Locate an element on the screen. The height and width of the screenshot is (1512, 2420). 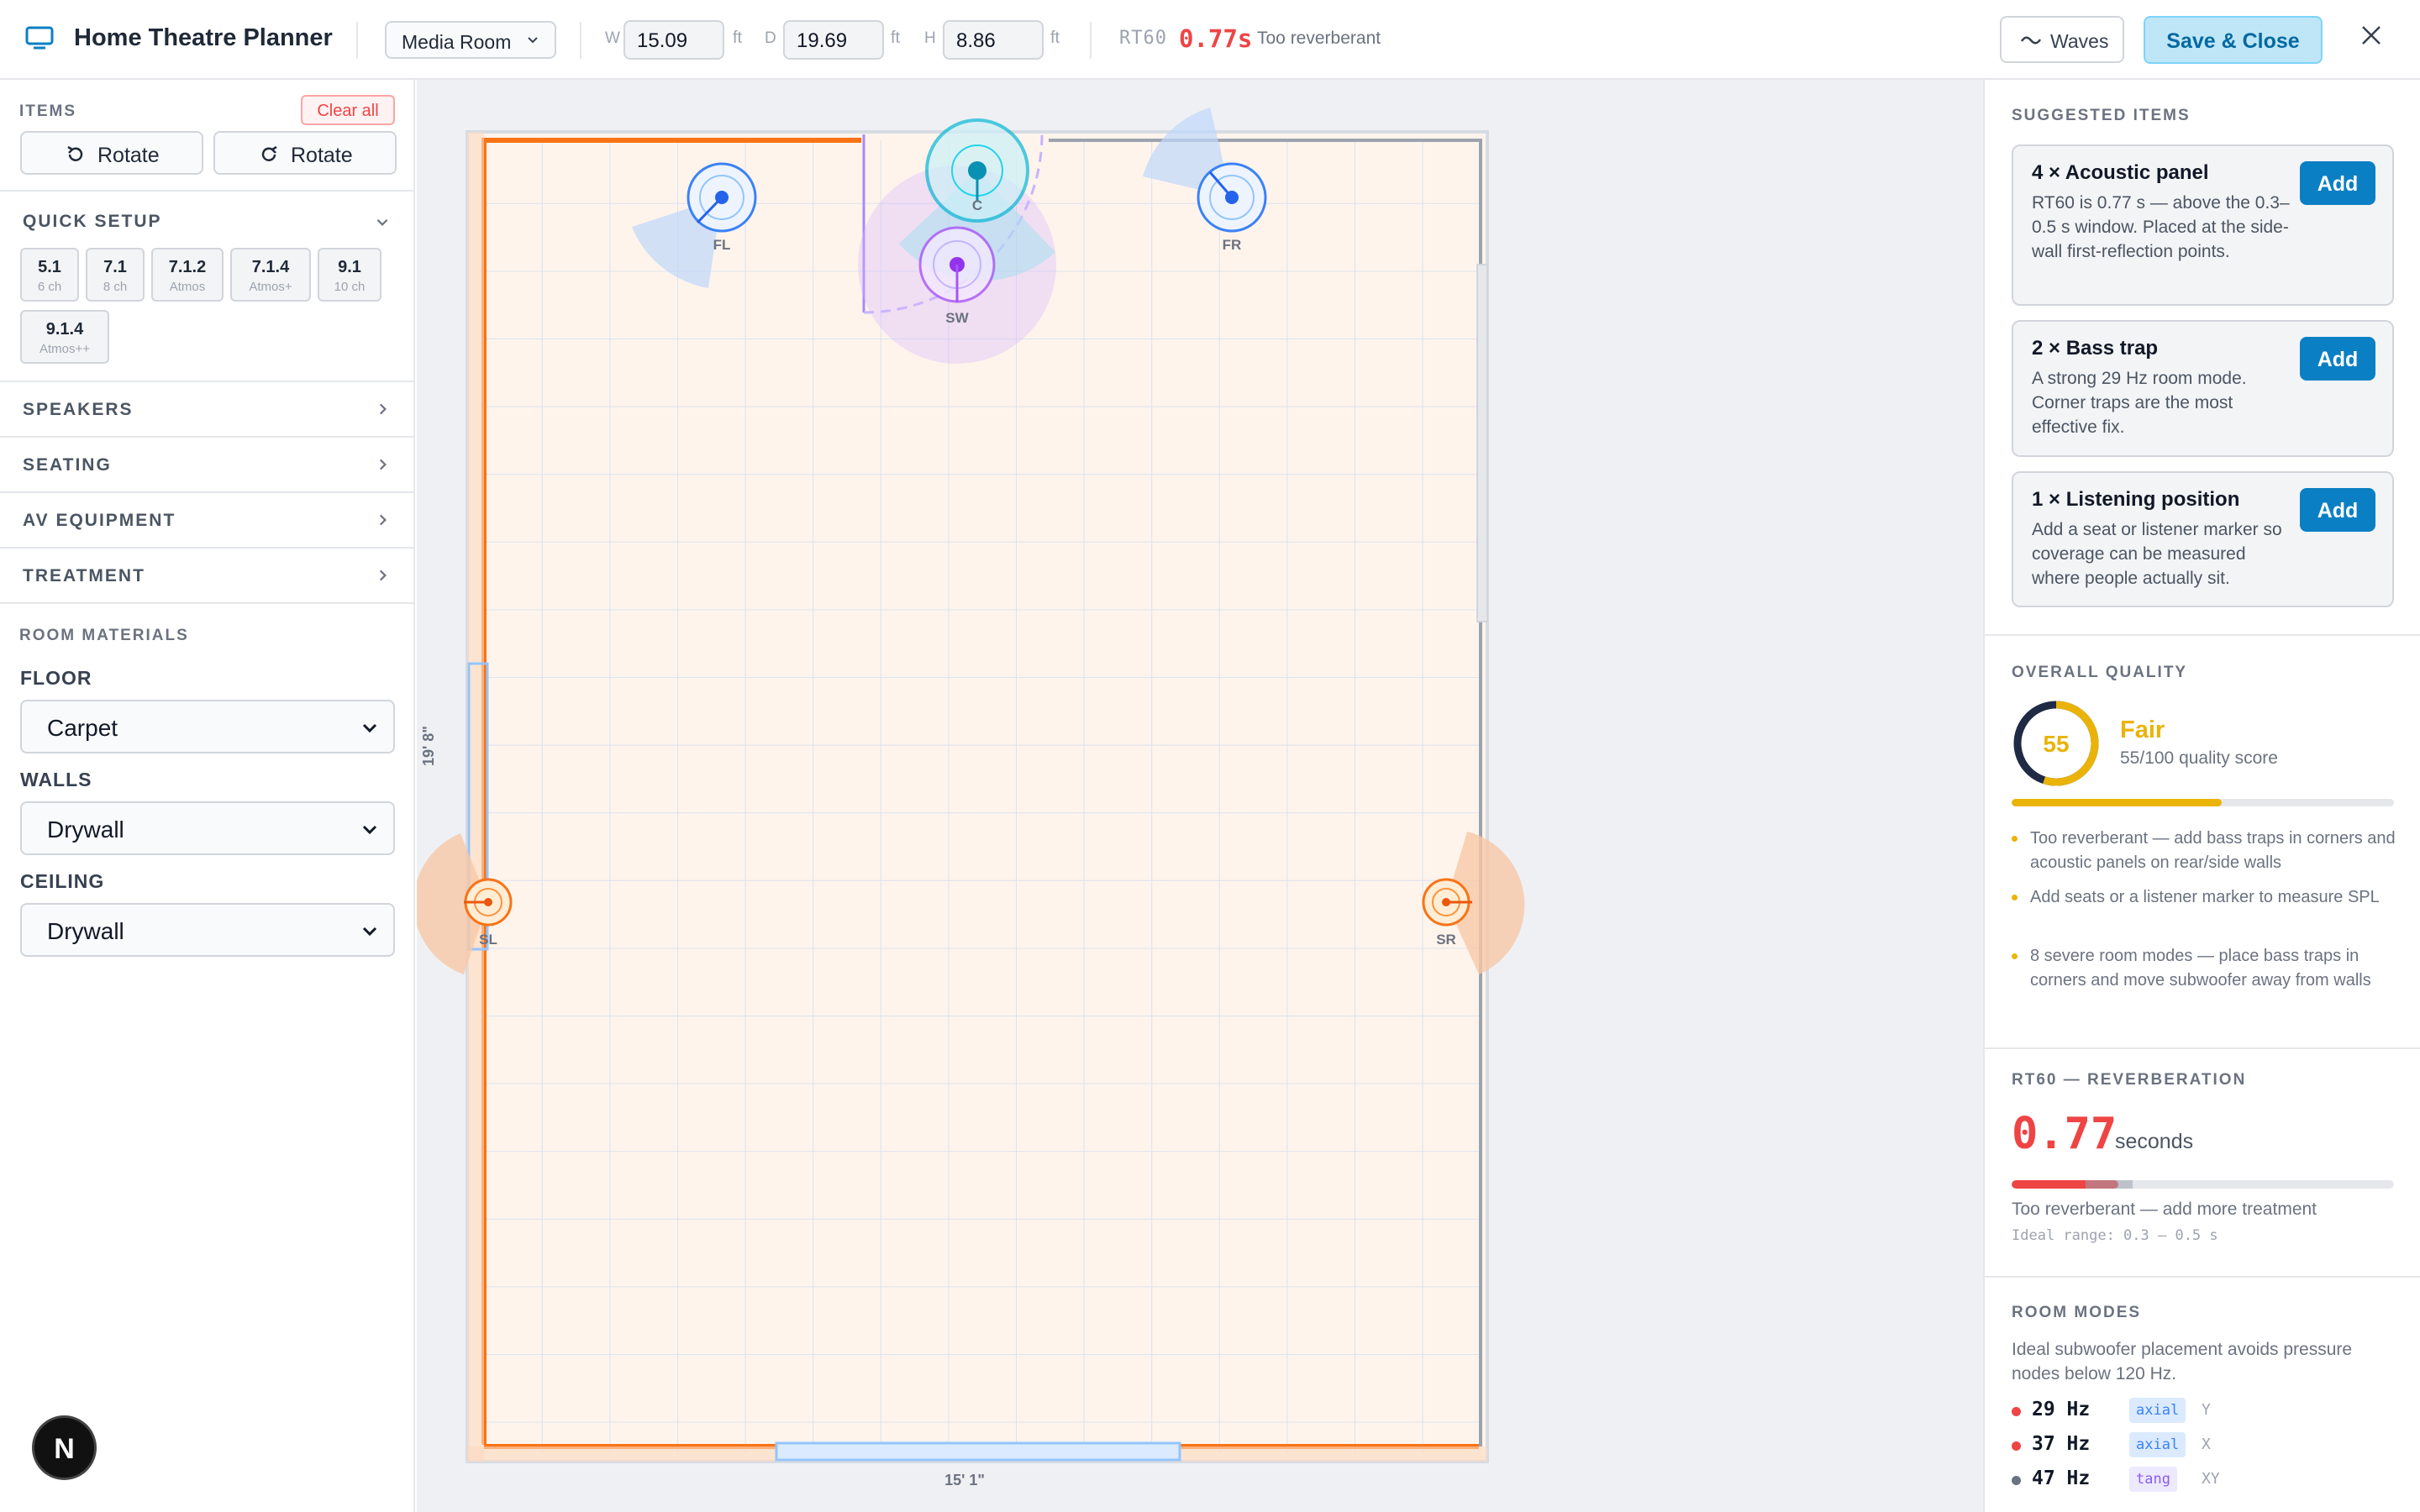
add-acoustic-panel-button: Add is located at coordinates (2337, 183).